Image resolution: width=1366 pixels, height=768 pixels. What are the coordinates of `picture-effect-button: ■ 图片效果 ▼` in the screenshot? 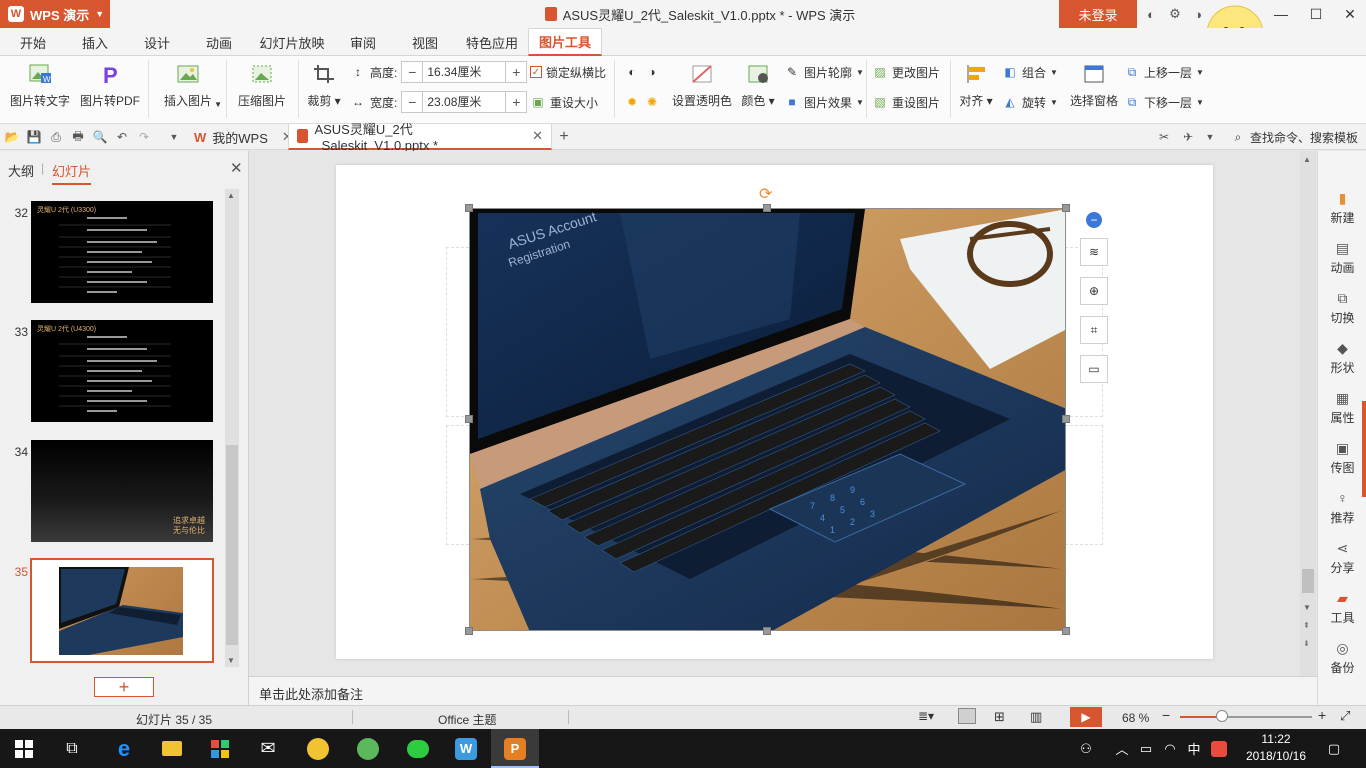 It's located at (824, 102).